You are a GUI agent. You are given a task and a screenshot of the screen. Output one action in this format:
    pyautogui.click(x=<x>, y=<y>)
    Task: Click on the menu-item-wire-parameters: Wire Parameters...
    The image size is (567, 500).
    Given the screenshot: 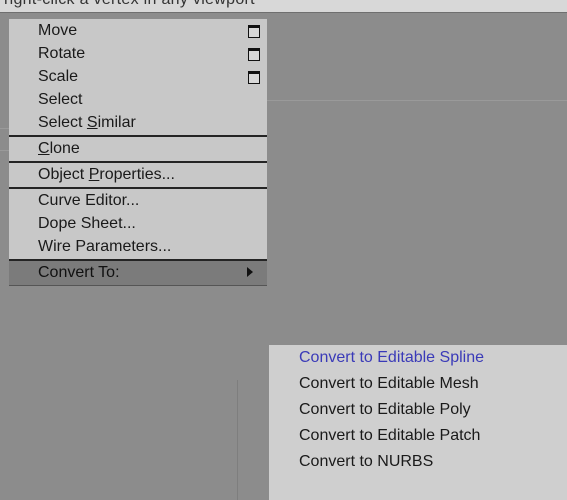 What is the action you would take?
    pyautogui.click(x=138, y=246)
    